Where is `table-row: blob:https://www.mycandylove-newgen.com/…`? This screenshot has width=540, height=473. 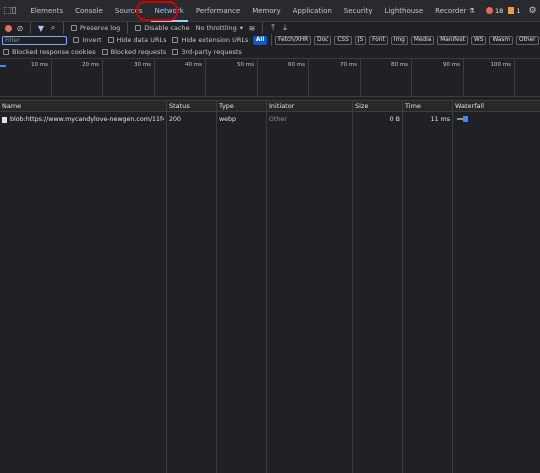
table-row: blob:https://www.mycandylove-newgen.com/… is located at coordinates (270, 119).